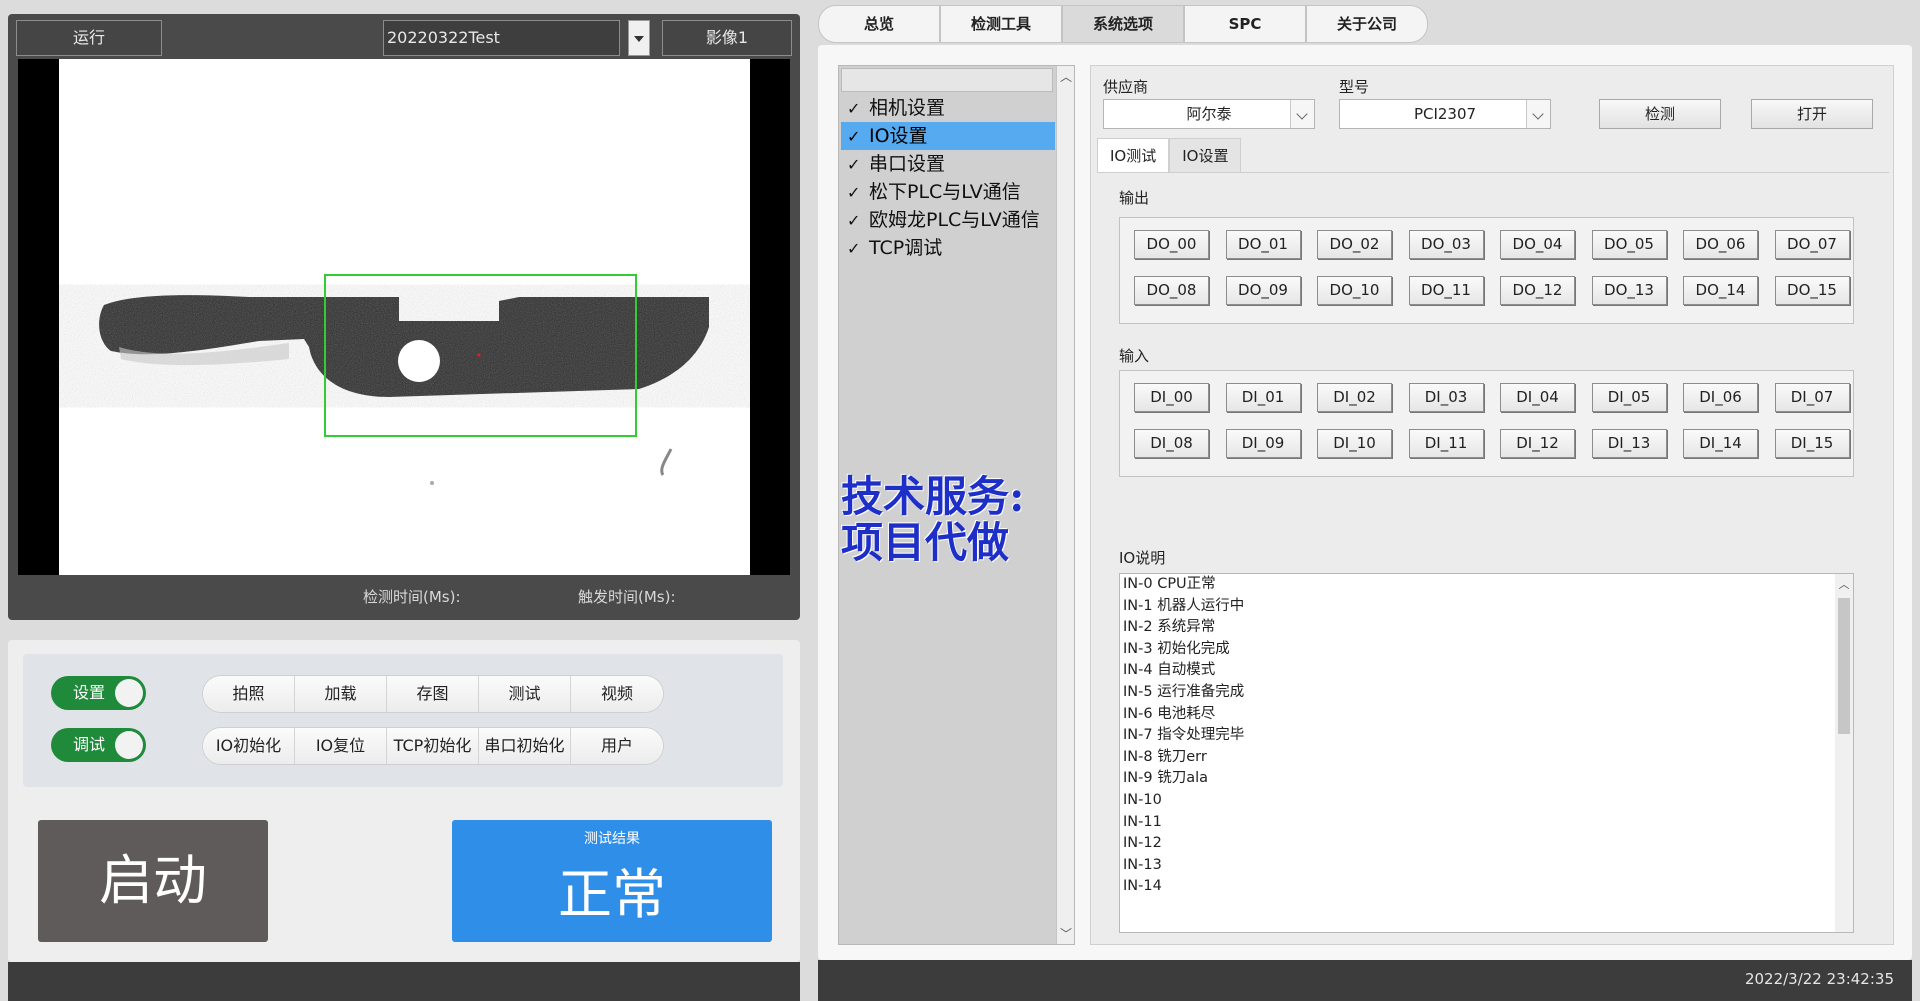 This screenshot has height=1001, width=1920. What do you see at coordinates (1486, 736) in the screenshot?
I see `io-description-item: IN-7 指令处理完毕` at bounding box center [1486, 736].